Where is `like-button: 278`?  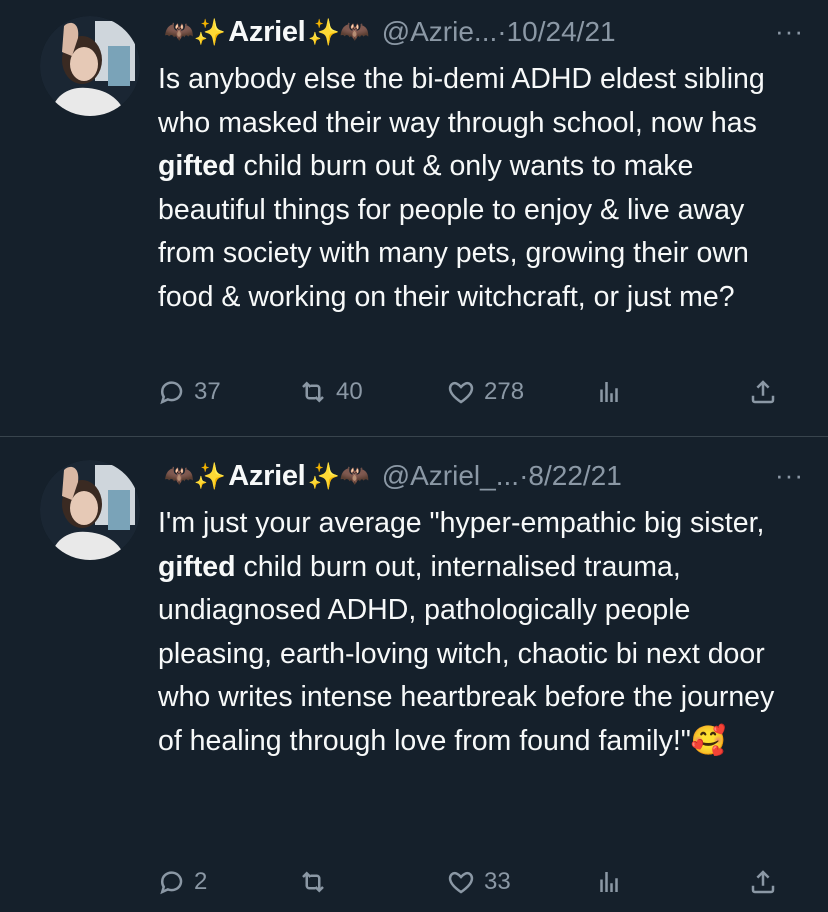
like-button: 278 is located at coordinates (485, 392).